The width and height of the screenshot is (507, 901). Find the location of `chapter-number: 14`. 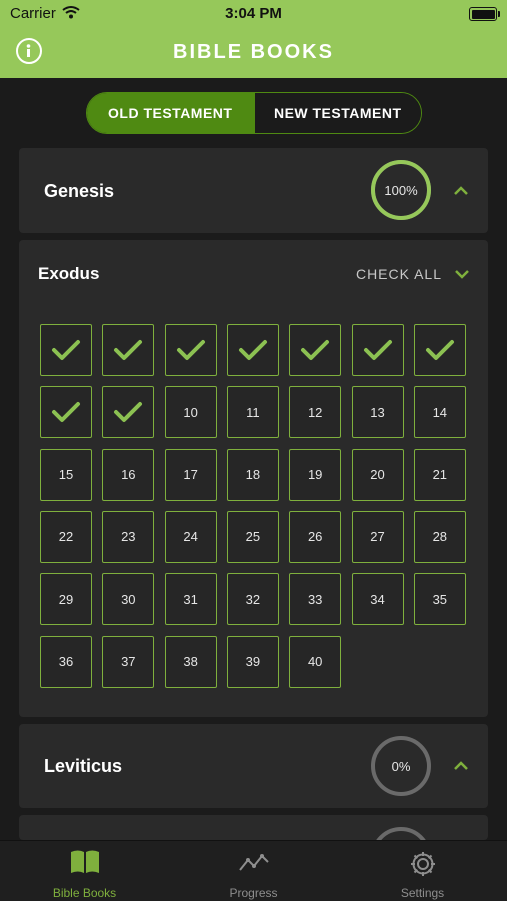

chapter-number: 14 is located at coordinates (440, 412).